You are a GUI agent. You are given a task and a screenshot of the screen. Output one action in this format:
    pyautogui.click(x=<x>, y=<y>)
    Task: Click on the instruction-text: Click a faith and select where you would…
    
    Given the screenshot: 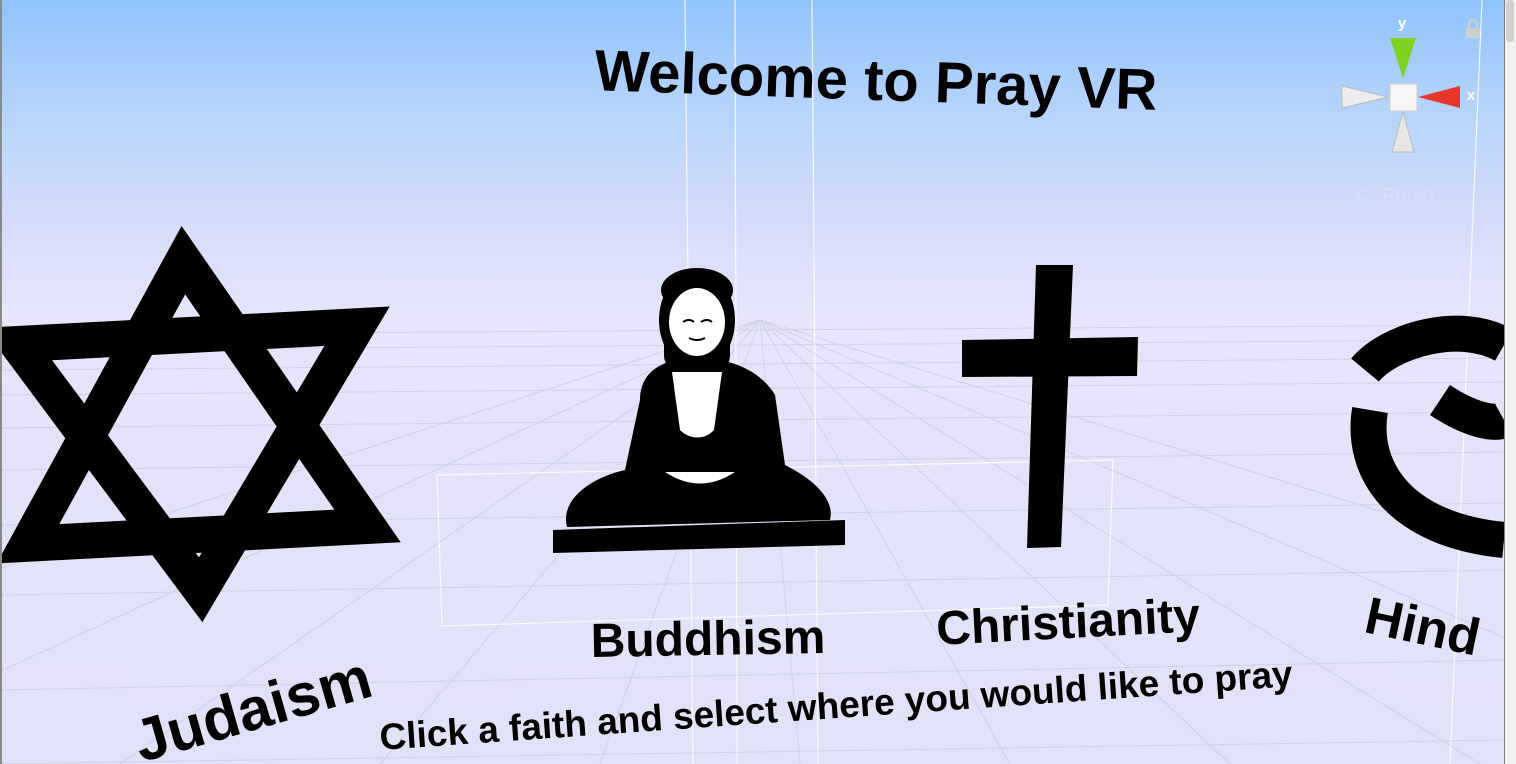 What is the action you would take?
    pyautogui.click(x=836, y=705)
    